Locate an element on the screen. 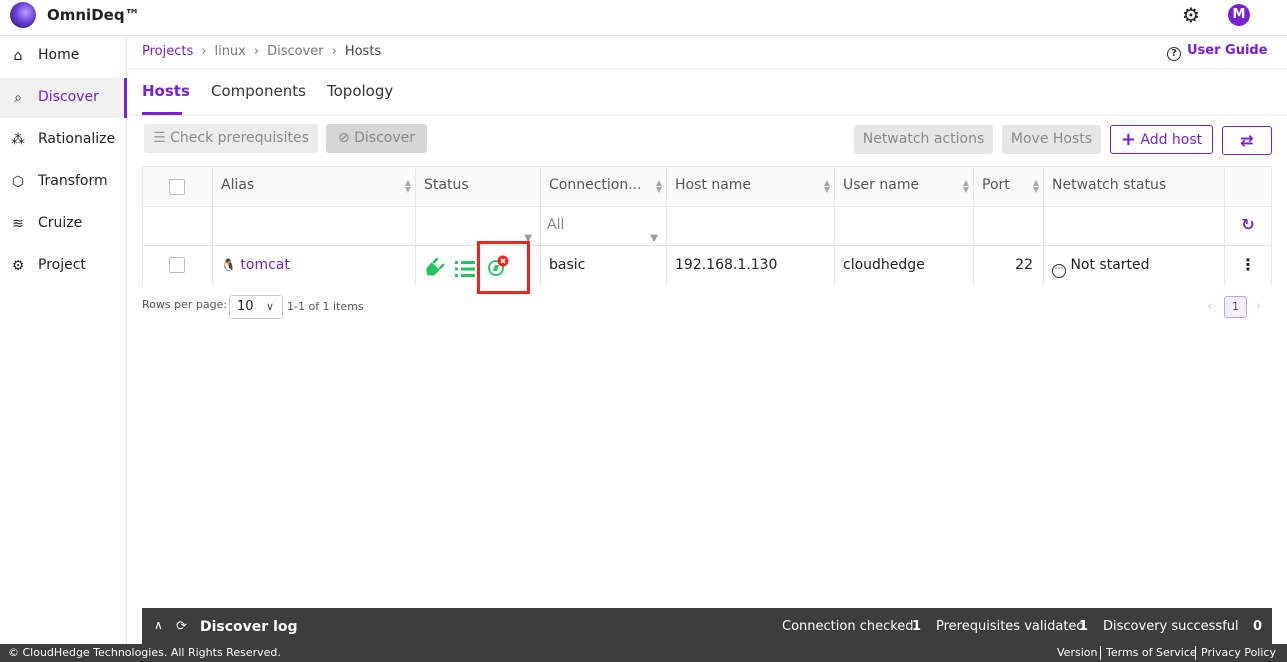 The height and width of the screenshot is (662, 1287). status-filter: ▼ is located at coordinates (477, 225).